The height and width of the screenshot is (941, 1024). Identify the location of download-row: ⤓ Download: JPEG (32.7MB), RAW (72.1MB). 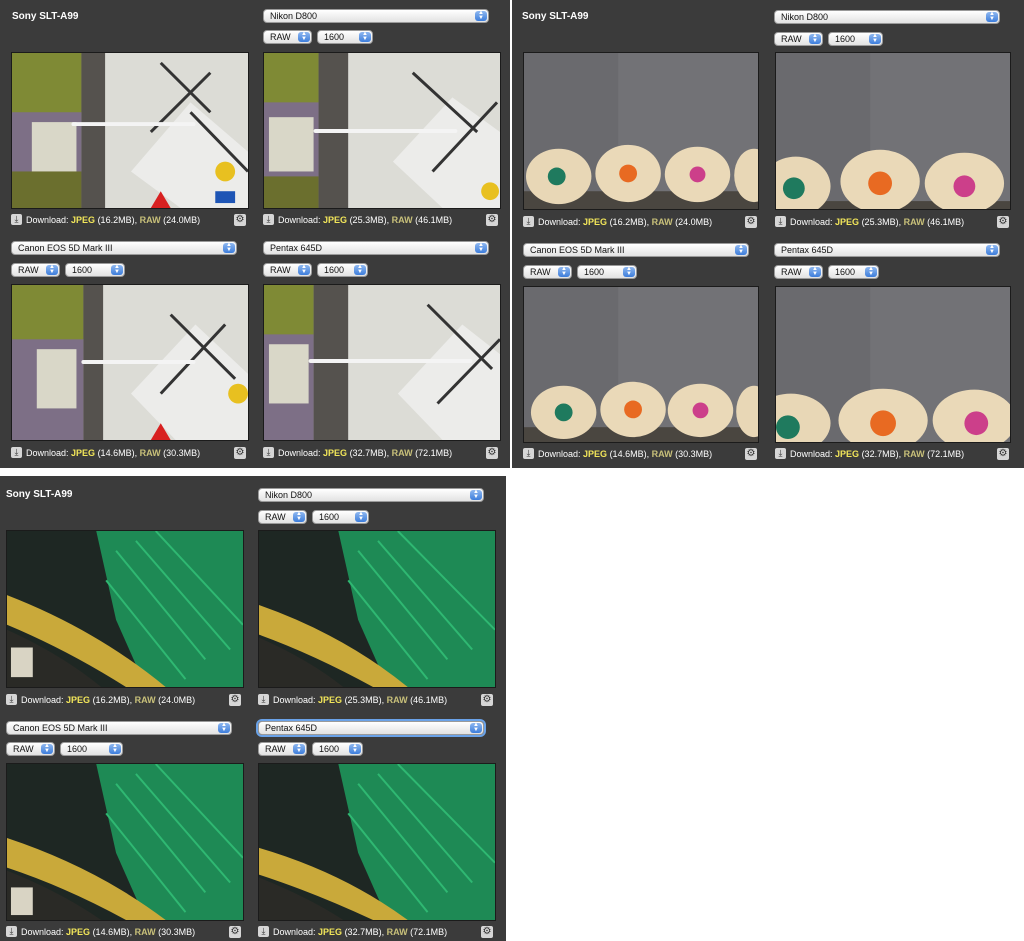
(370, 932).